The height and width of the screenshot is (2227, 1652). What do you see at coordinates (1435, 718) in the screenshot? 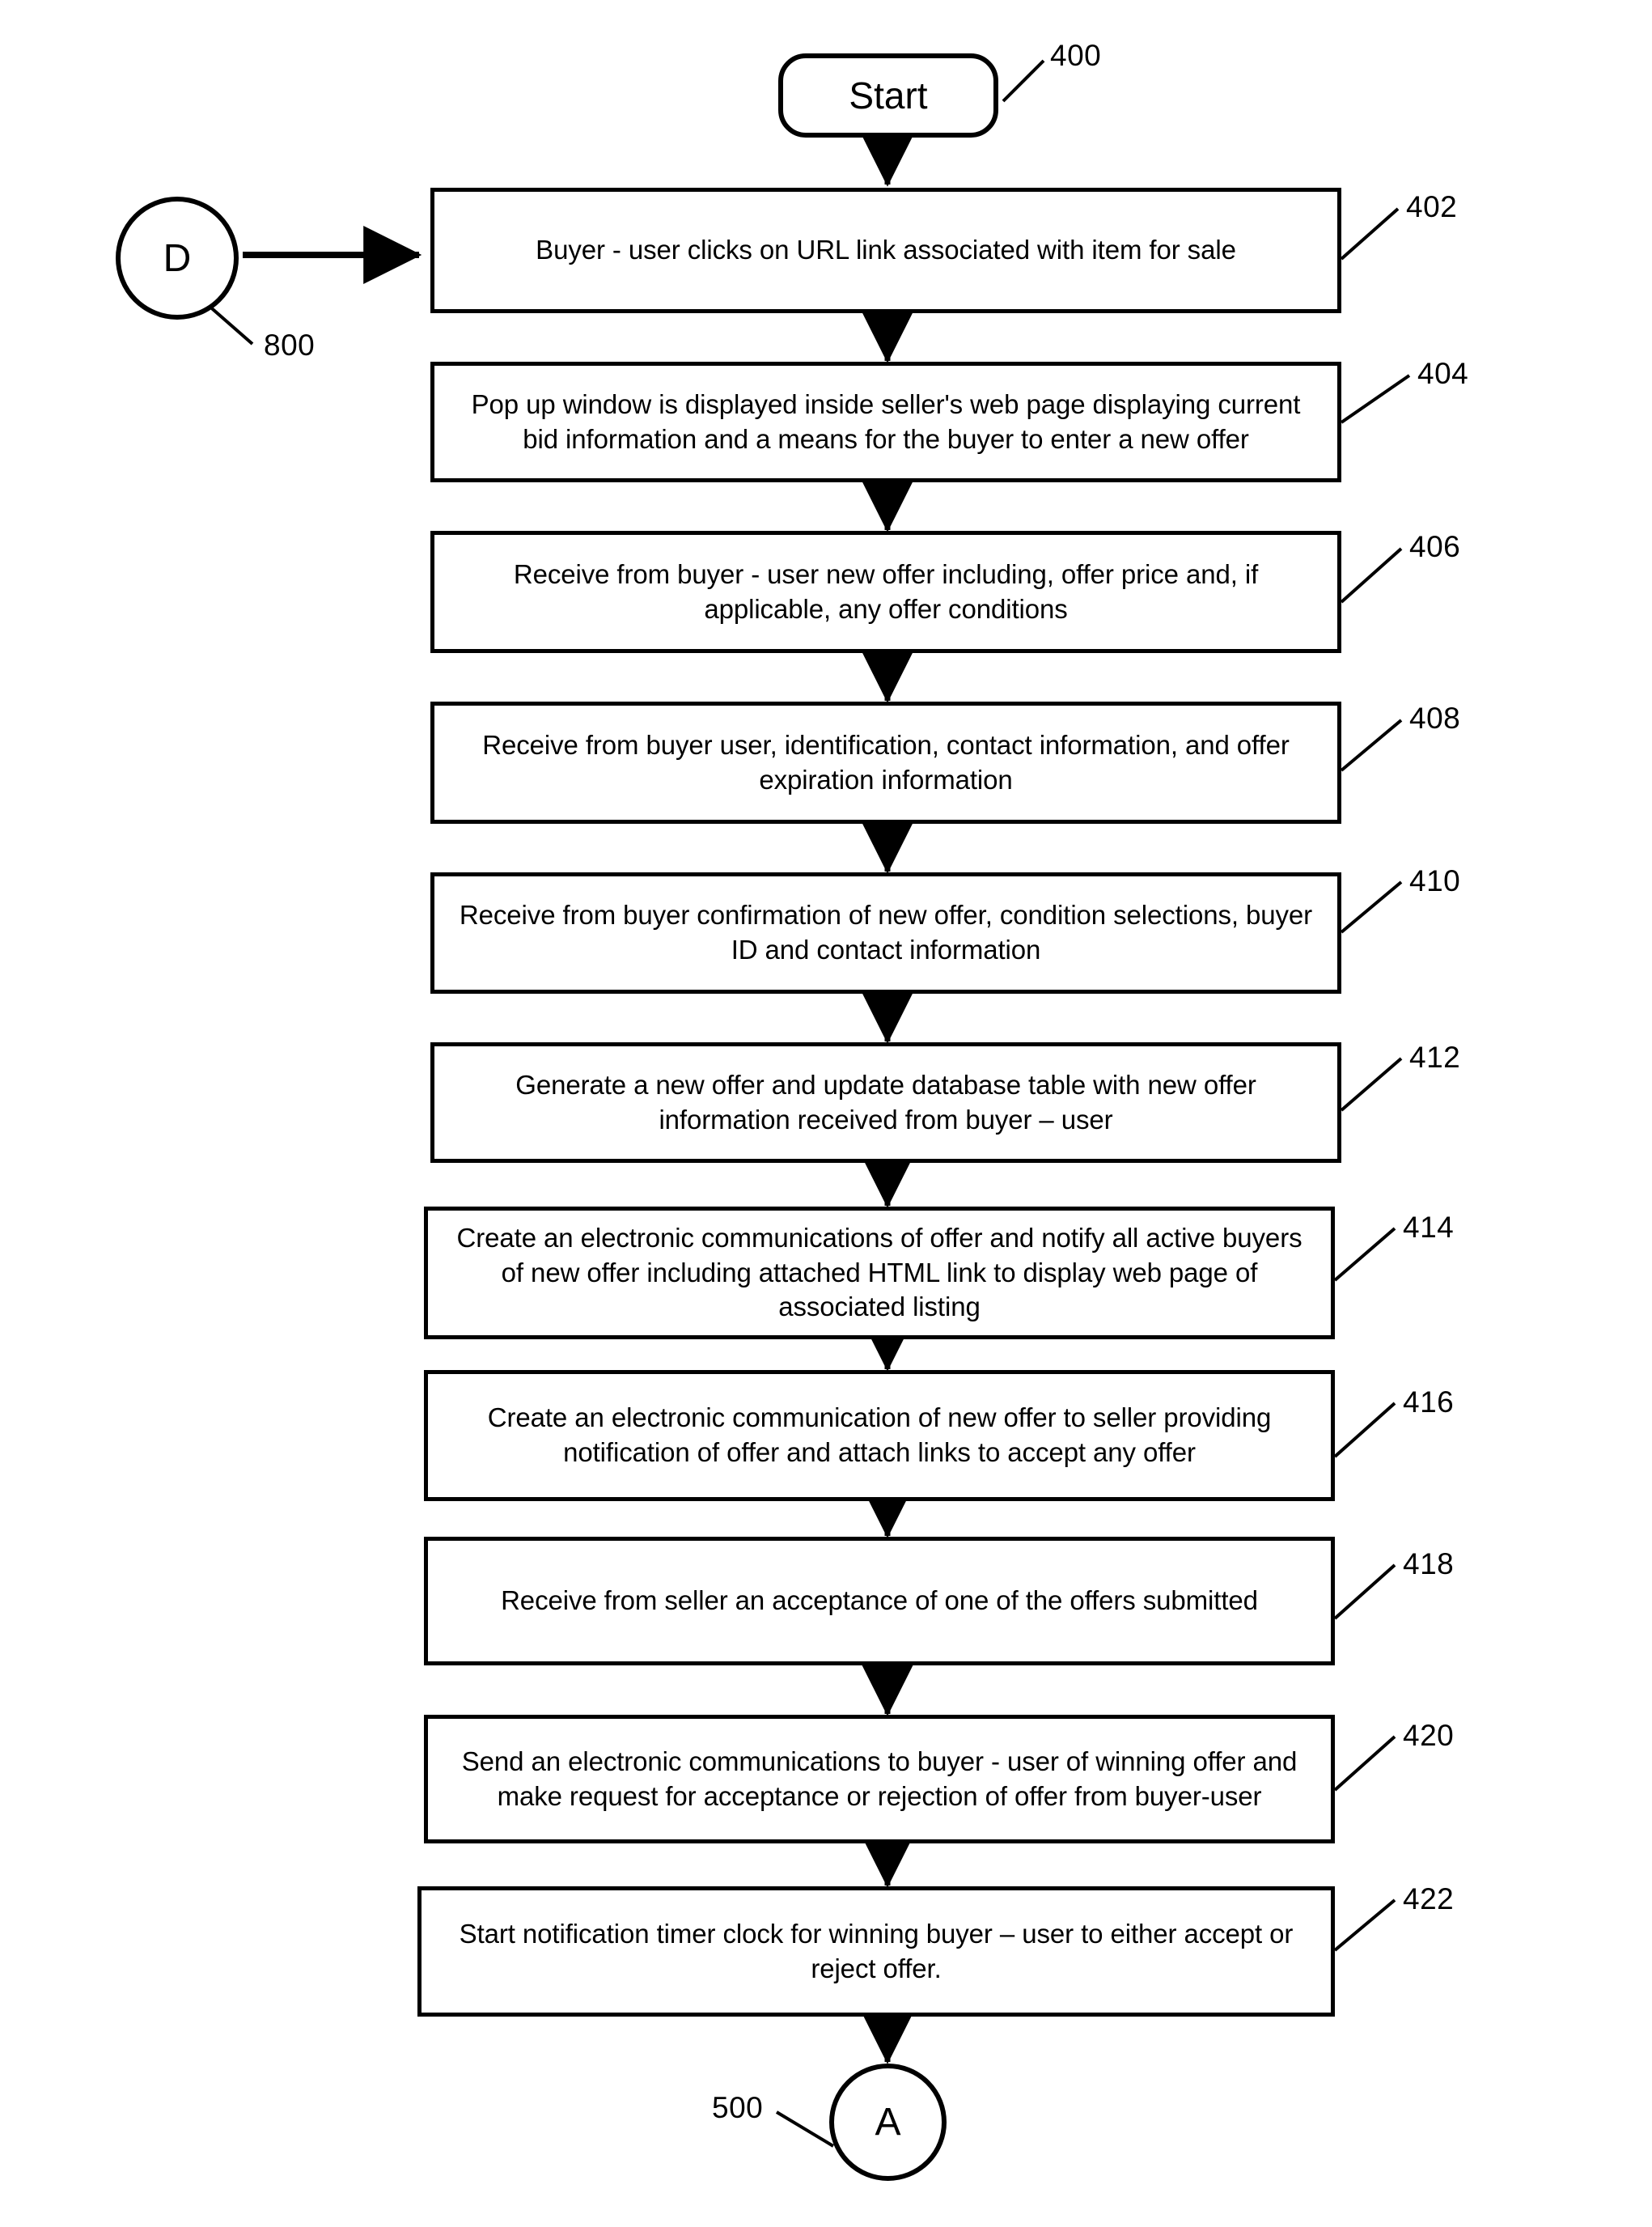
I see `ref-number-408: 408` at bounding box center [1435, 718].